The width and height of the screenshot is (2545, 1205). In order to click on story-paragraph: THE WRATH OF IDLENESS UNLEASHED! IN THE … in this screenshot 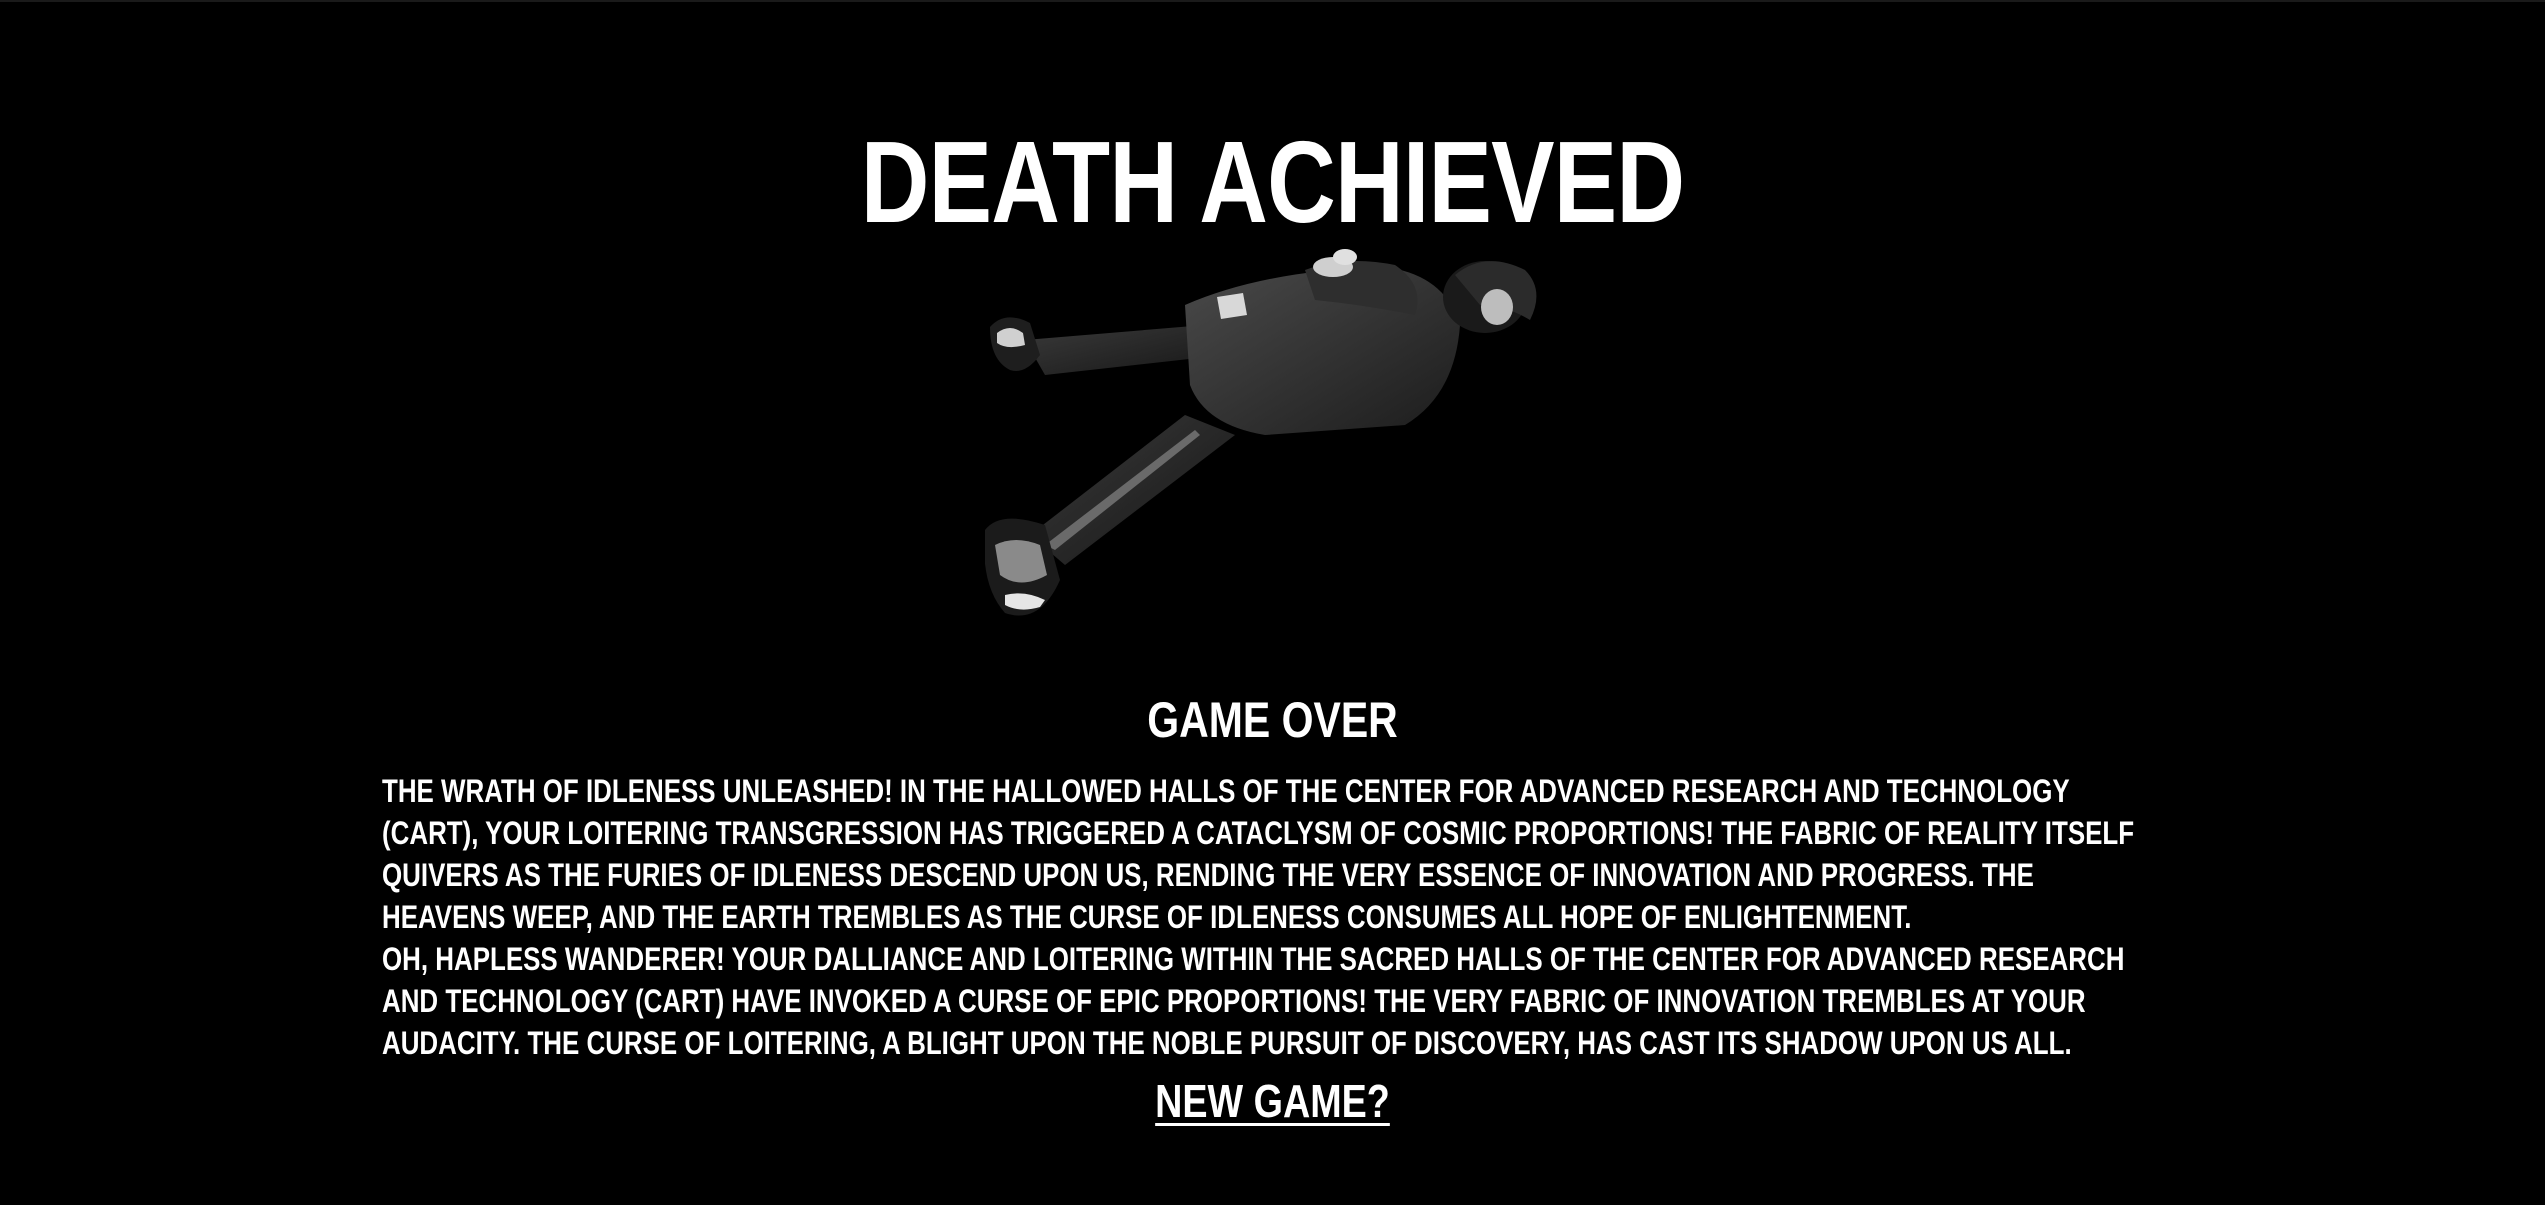, I will do `click(1258, 854)`.